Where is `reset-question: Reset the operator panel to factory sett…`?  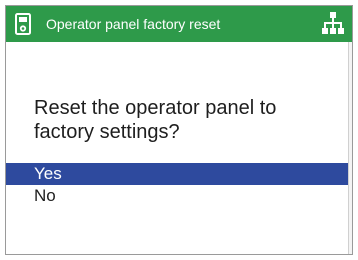 reset-question: Reset the operator panel to factory sett… is located at coordinates (155, 120).